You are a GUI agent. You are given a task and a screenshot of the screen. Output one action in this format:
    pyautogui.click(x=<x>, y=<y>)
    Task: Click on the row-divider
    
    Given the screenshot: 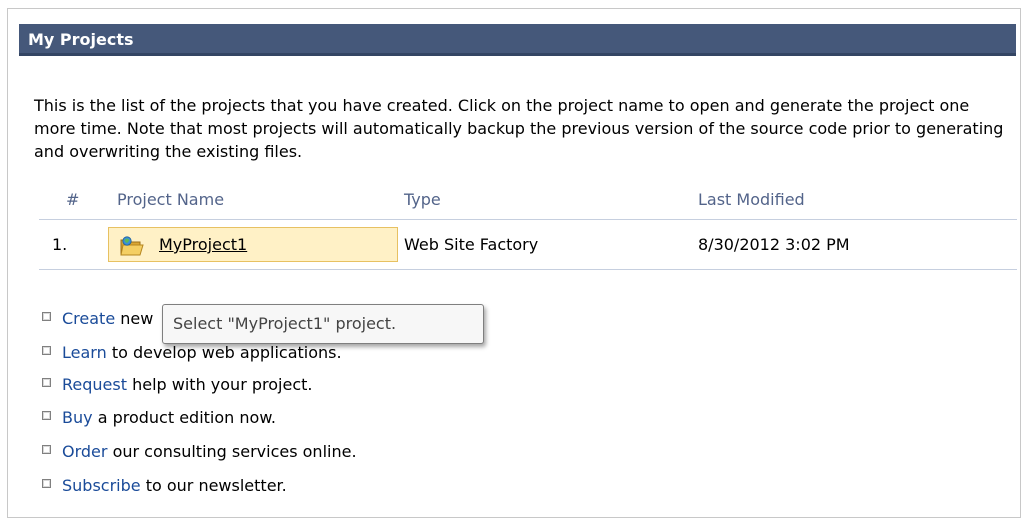 What is the action you would take?
    pyautogui.click(x=528, y=269)
    